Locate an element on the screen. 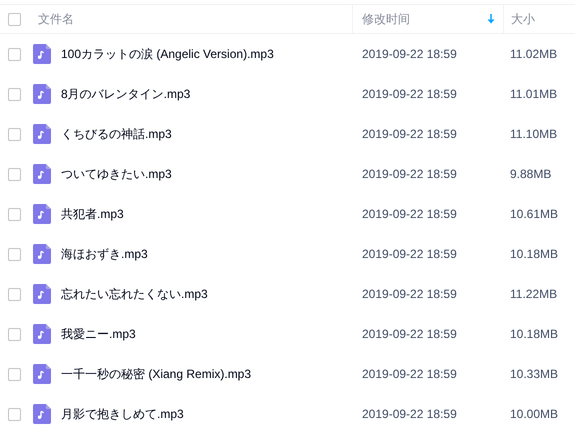 The image size is (575, 438). file-name: 8月のバレンタイン.mp3 is located at coordinates (125, 94).